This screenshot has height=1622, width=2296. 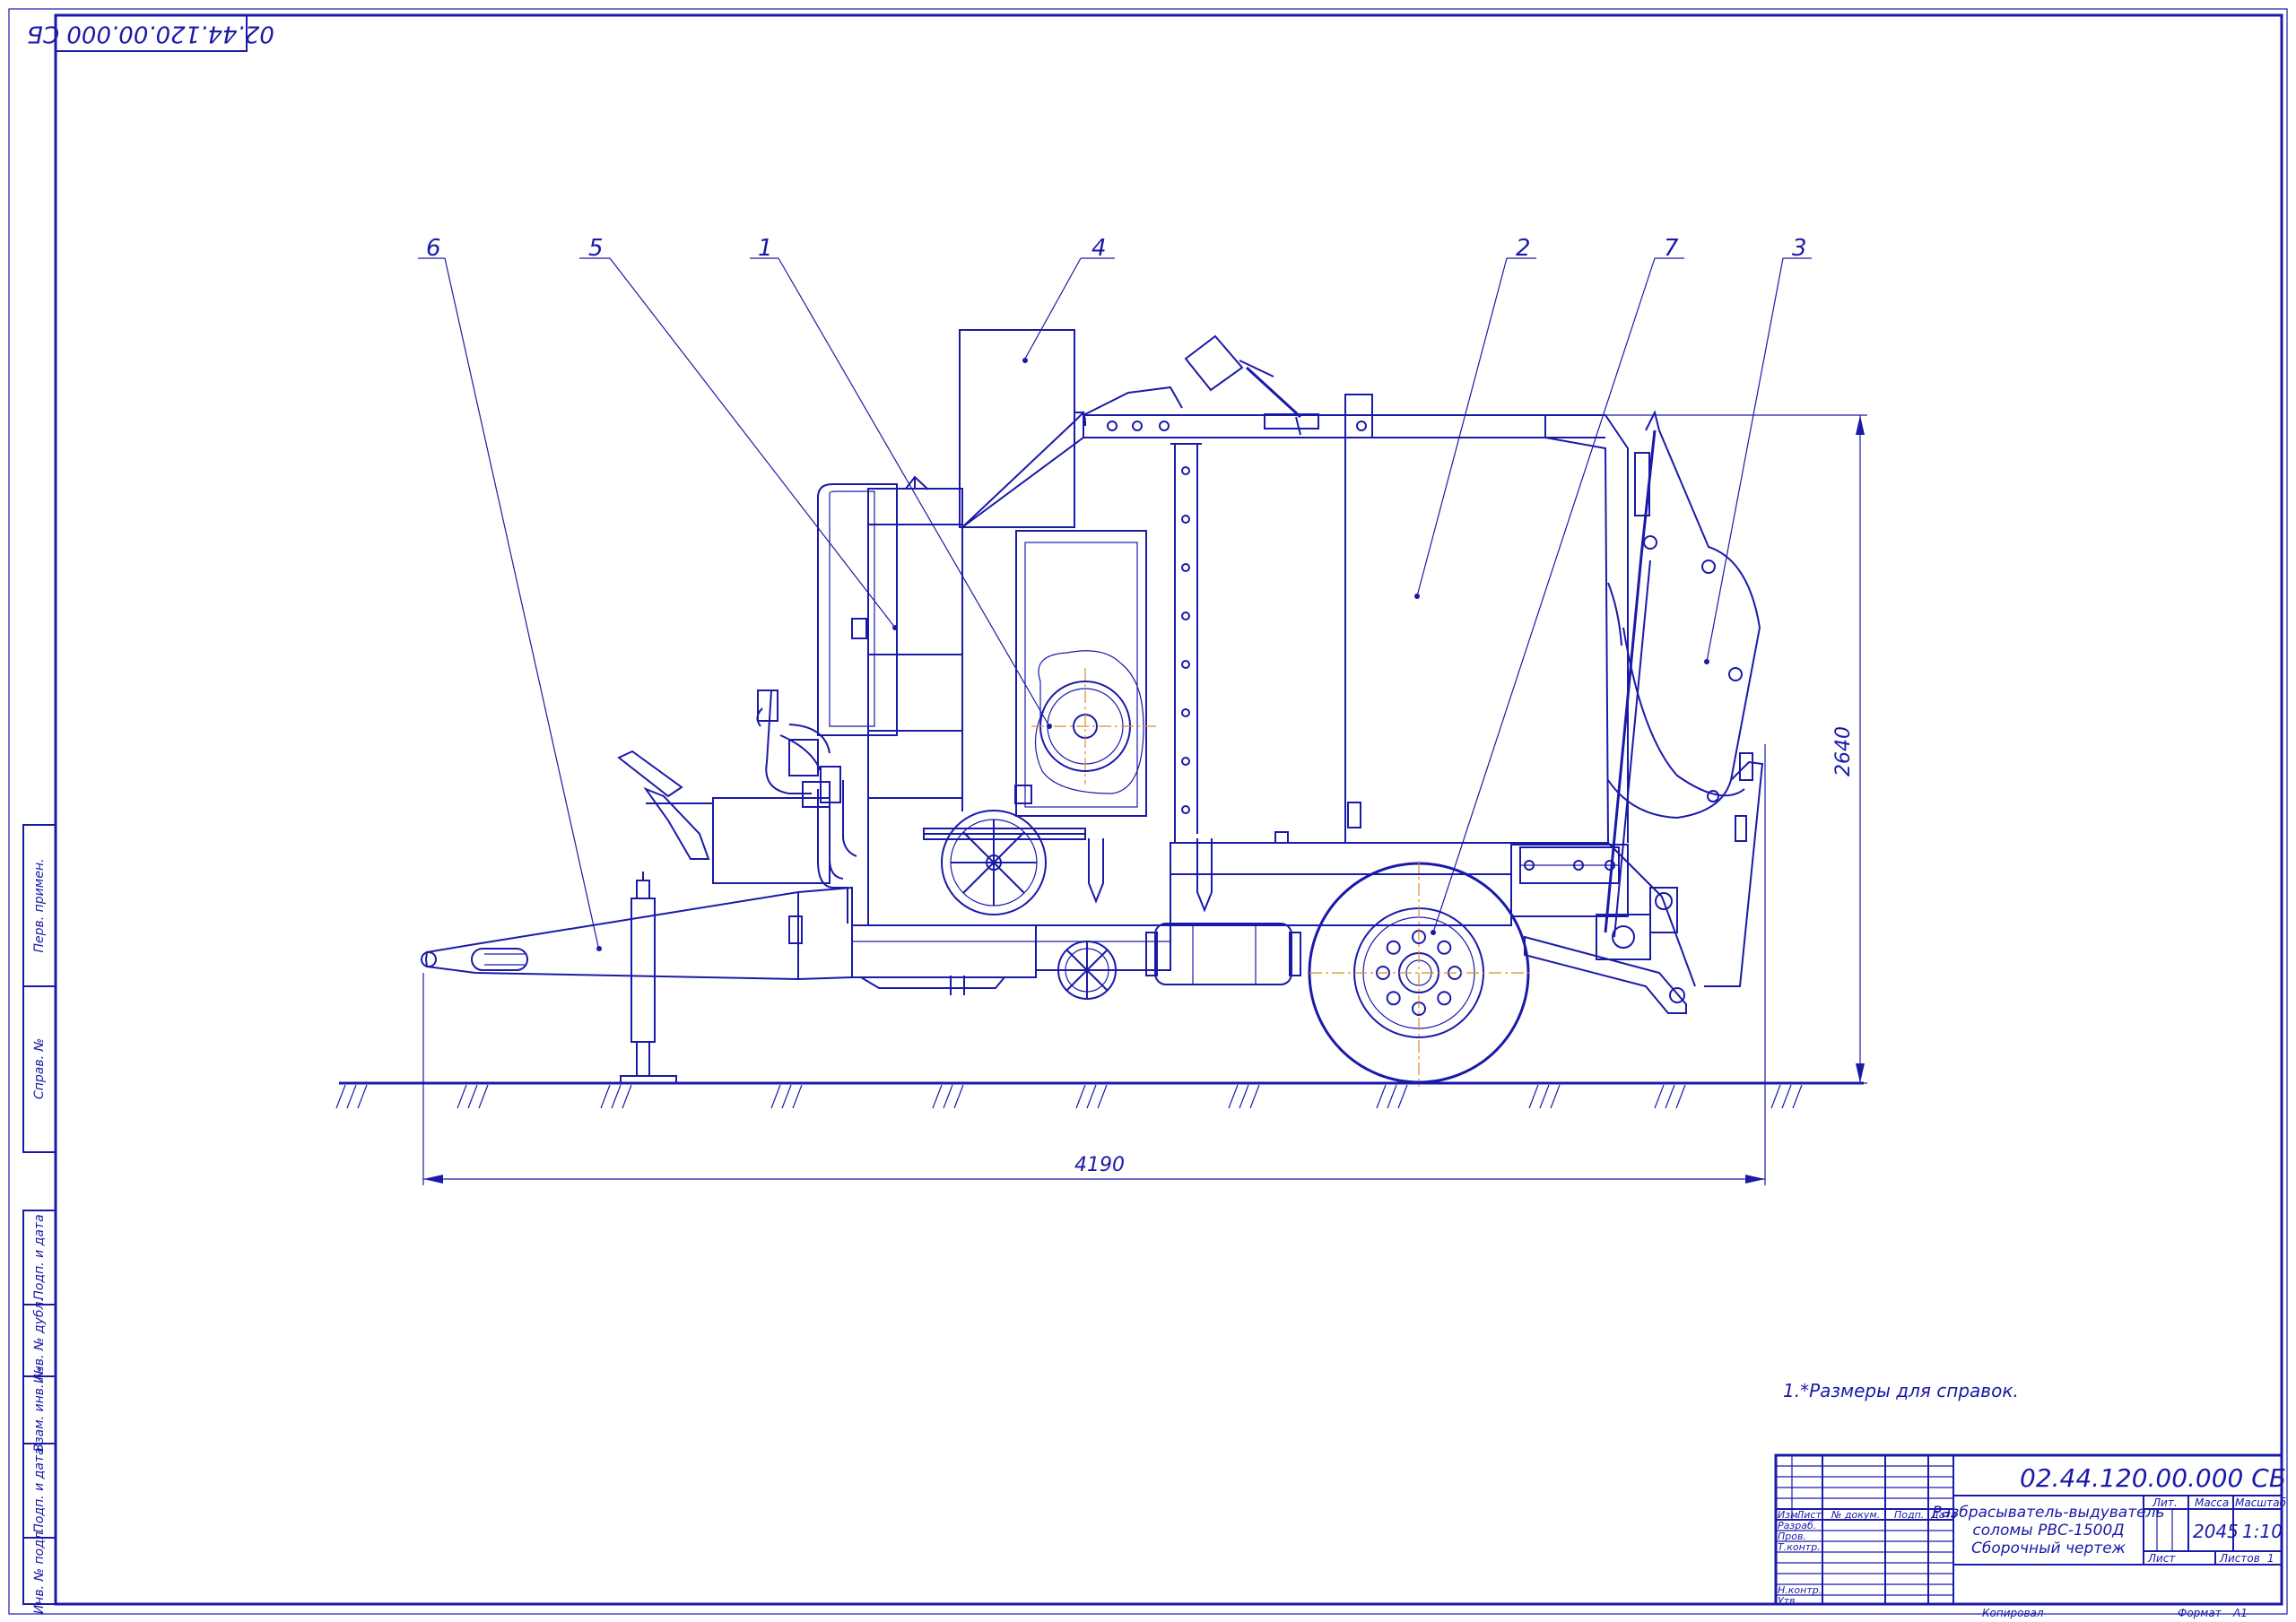 What do you see at coordinates (1004, 862) in the screenshot?
I see `spoked-wheel-front` at bounding box center [1004, 862].